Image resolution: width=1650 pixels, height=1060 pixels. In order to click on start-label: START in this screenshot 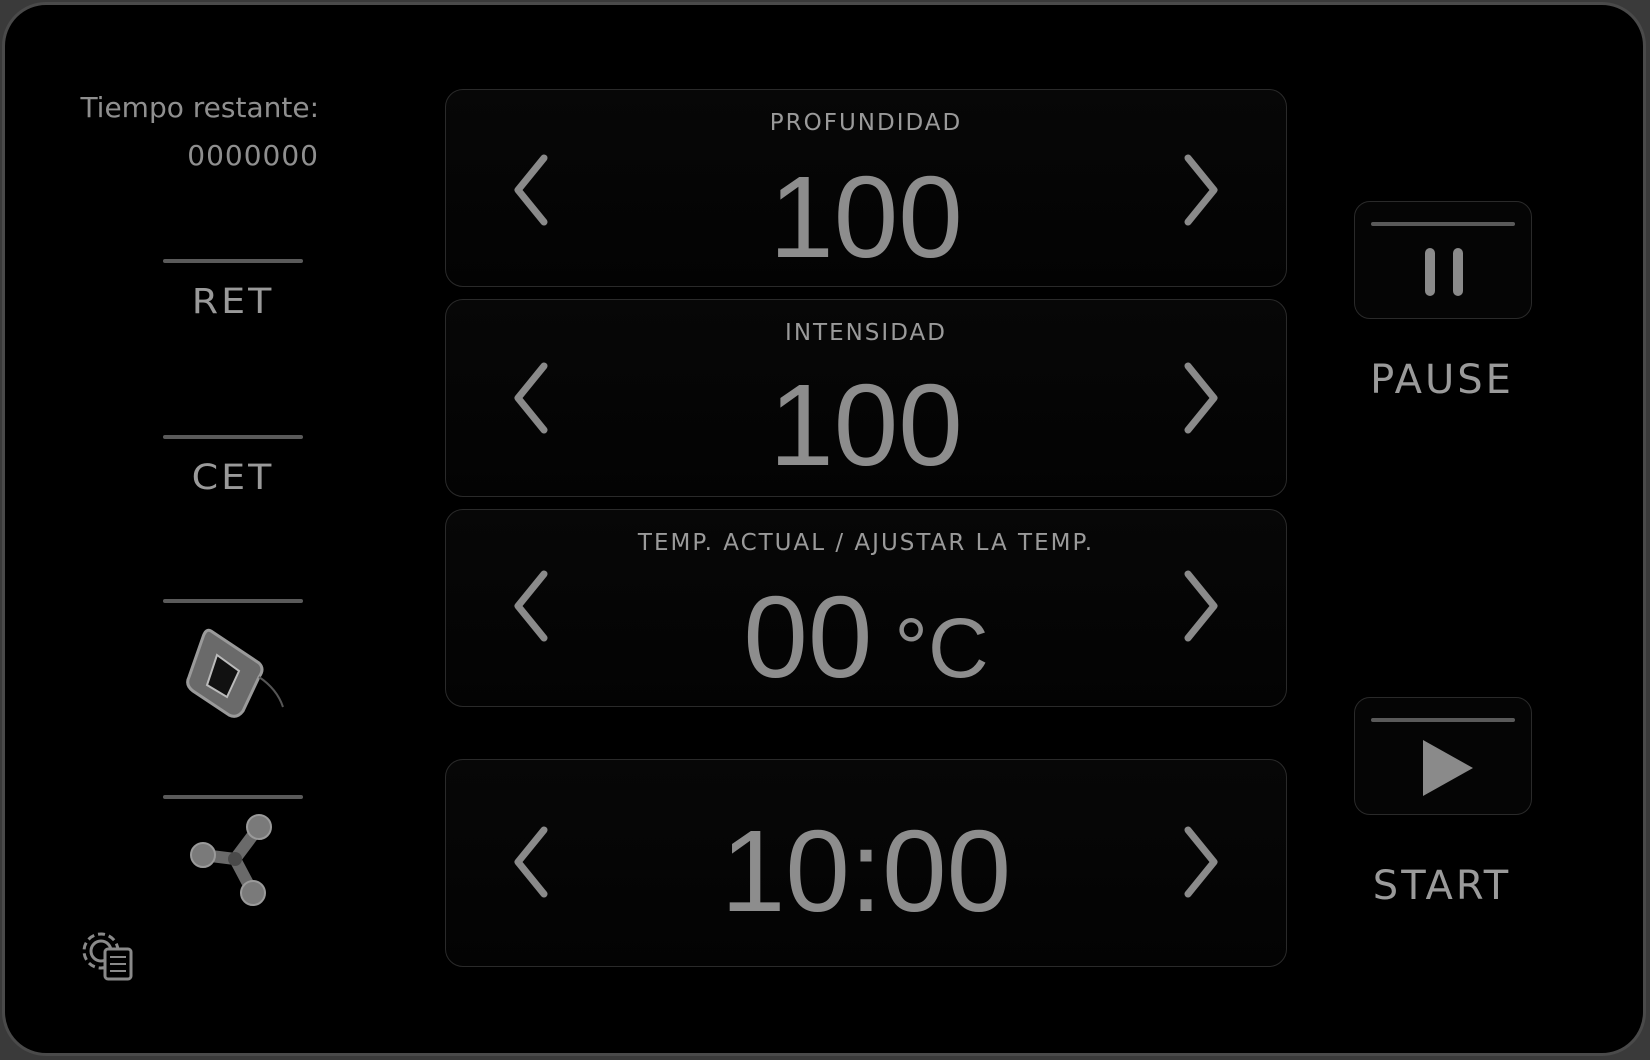, I will do `click(1442, 886)`.